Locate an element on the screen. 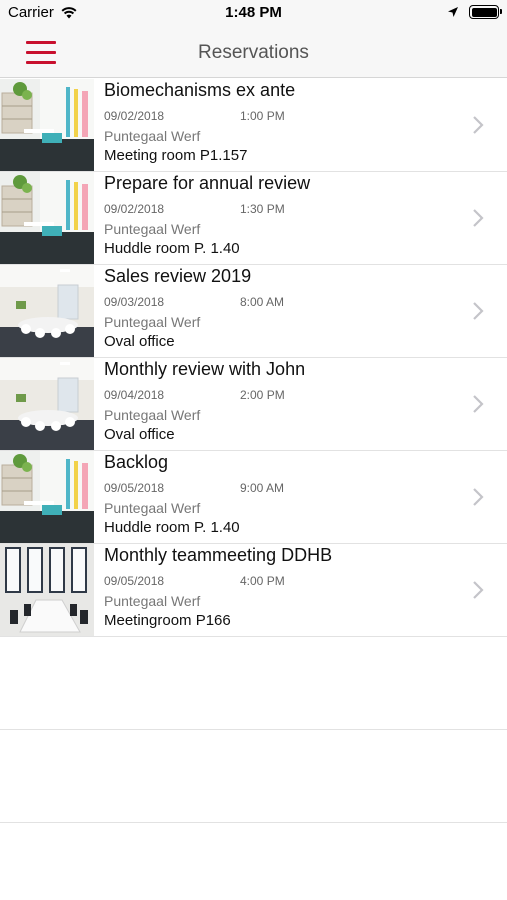  reservation-time: 9:00 AM is located at coordinates (262, 488).